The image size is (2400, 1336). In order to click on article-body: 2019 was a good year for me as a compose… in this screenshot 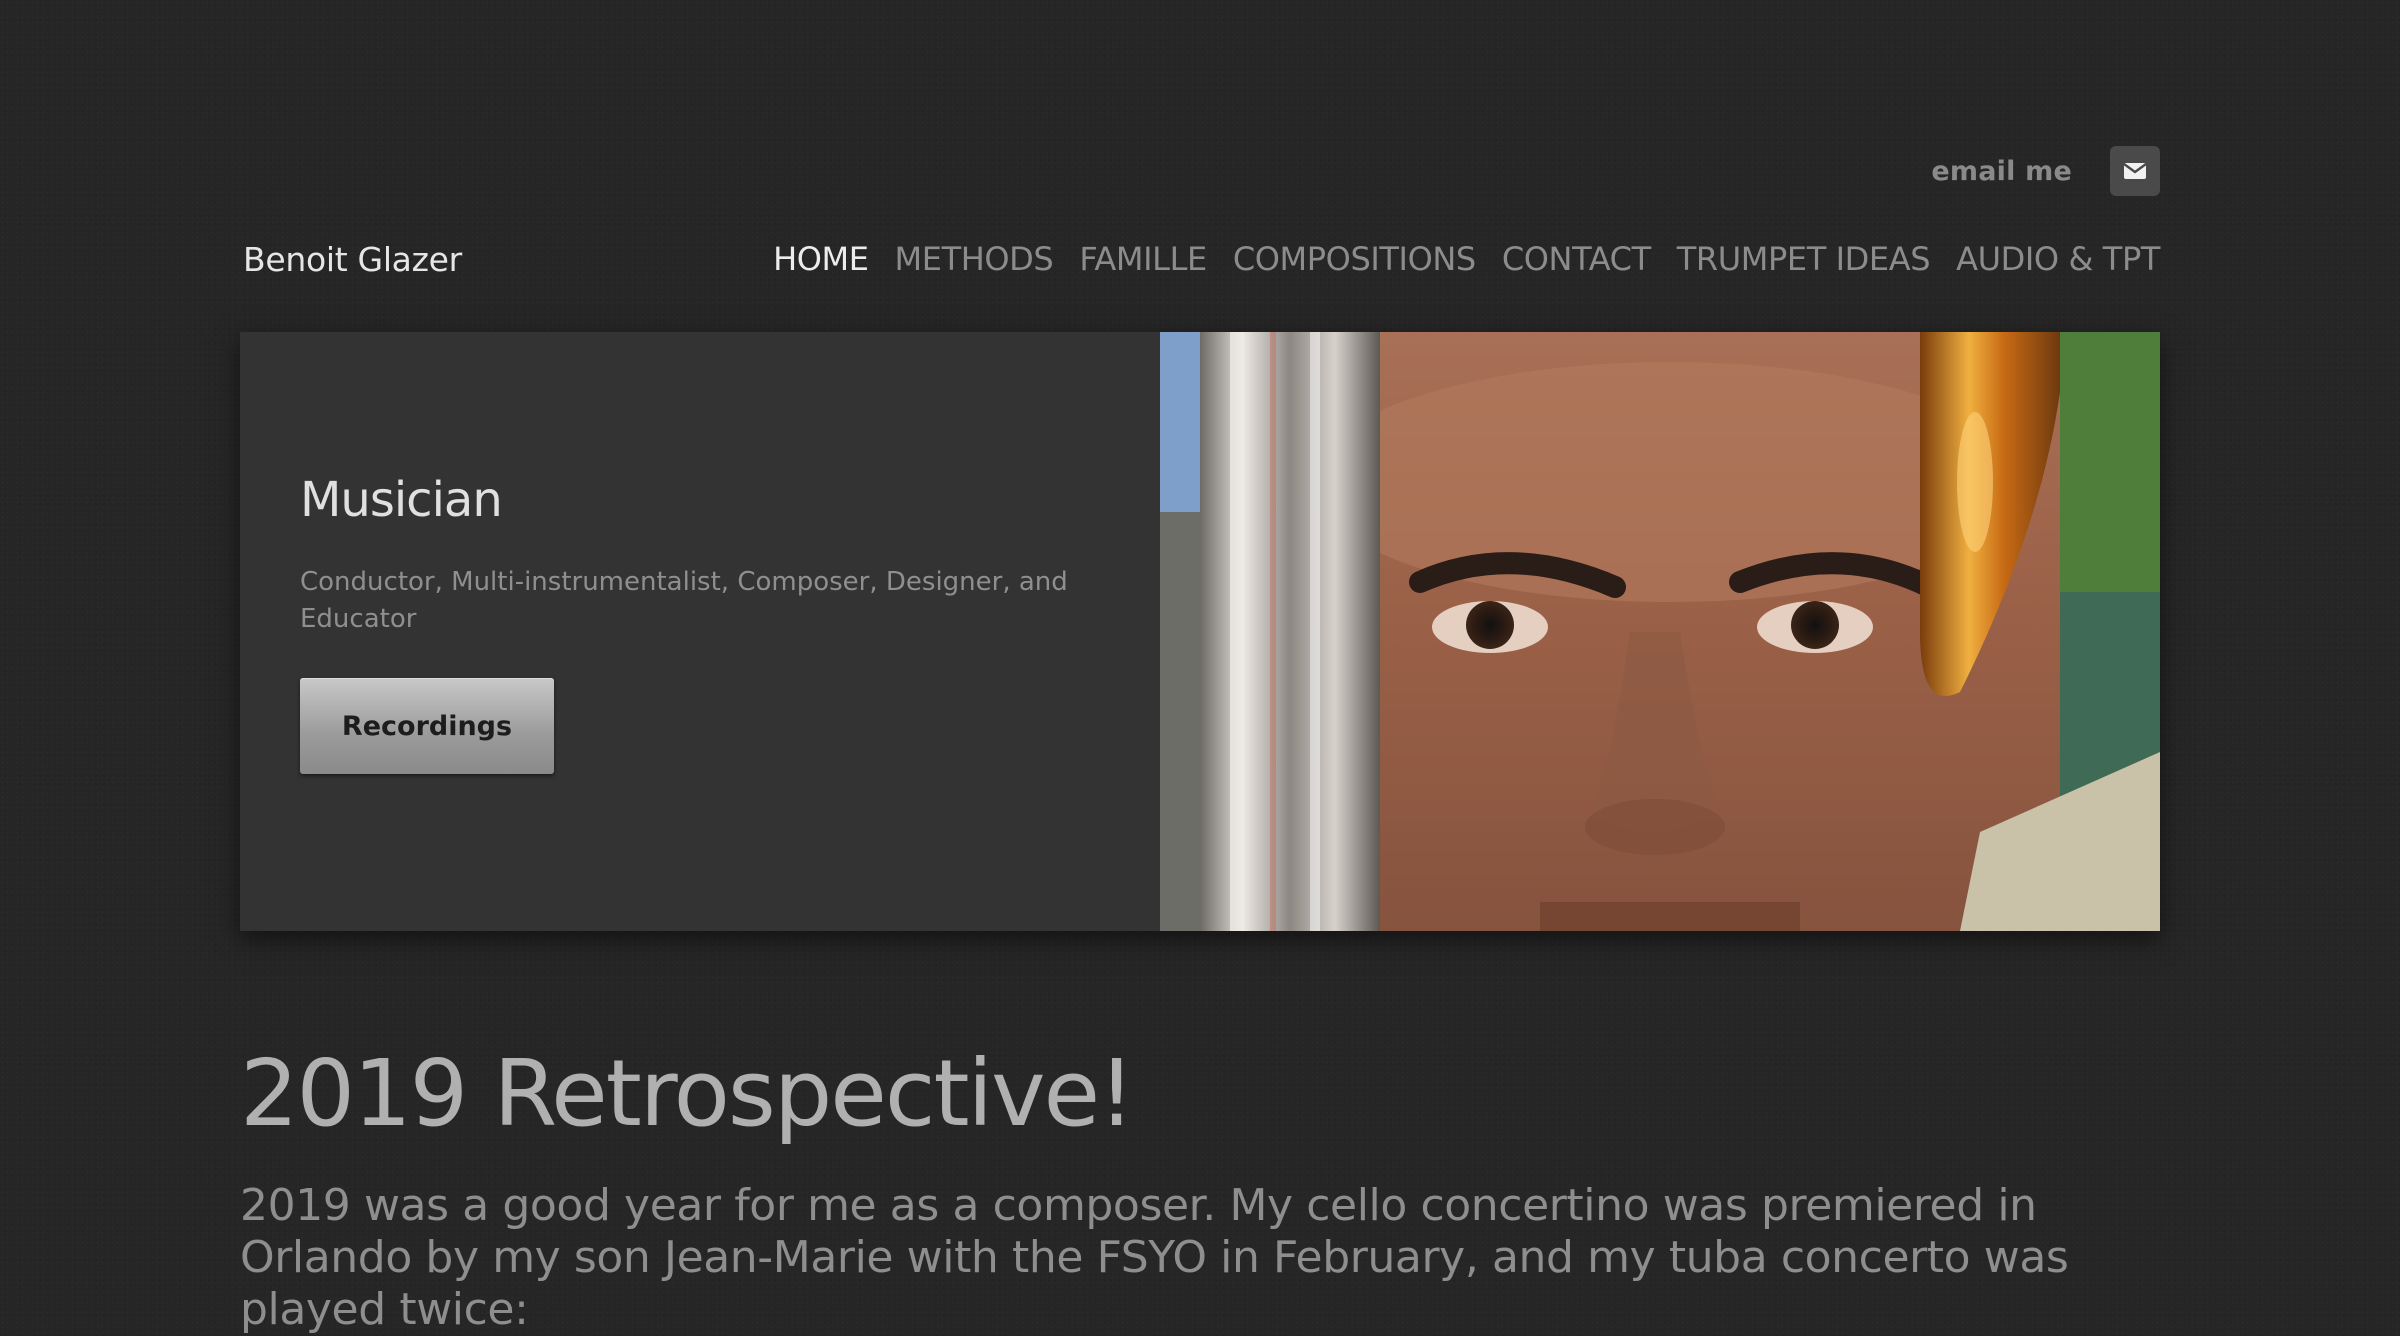, I will do `click(1154, 1257)`.